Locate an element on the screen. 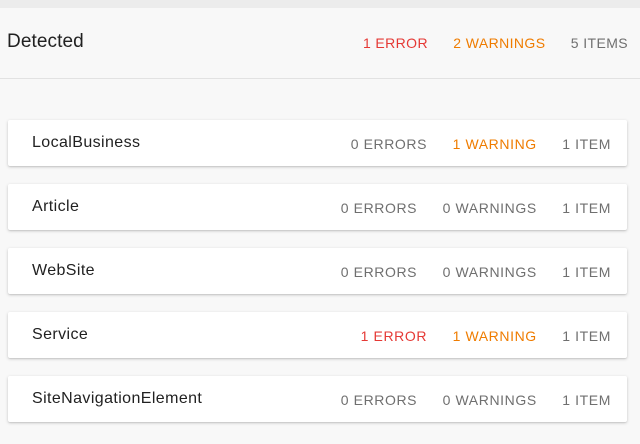  summary-stats: 1 ERROR 2 WARNINGS 5 ITEMS is located at coordinates (485, 43).